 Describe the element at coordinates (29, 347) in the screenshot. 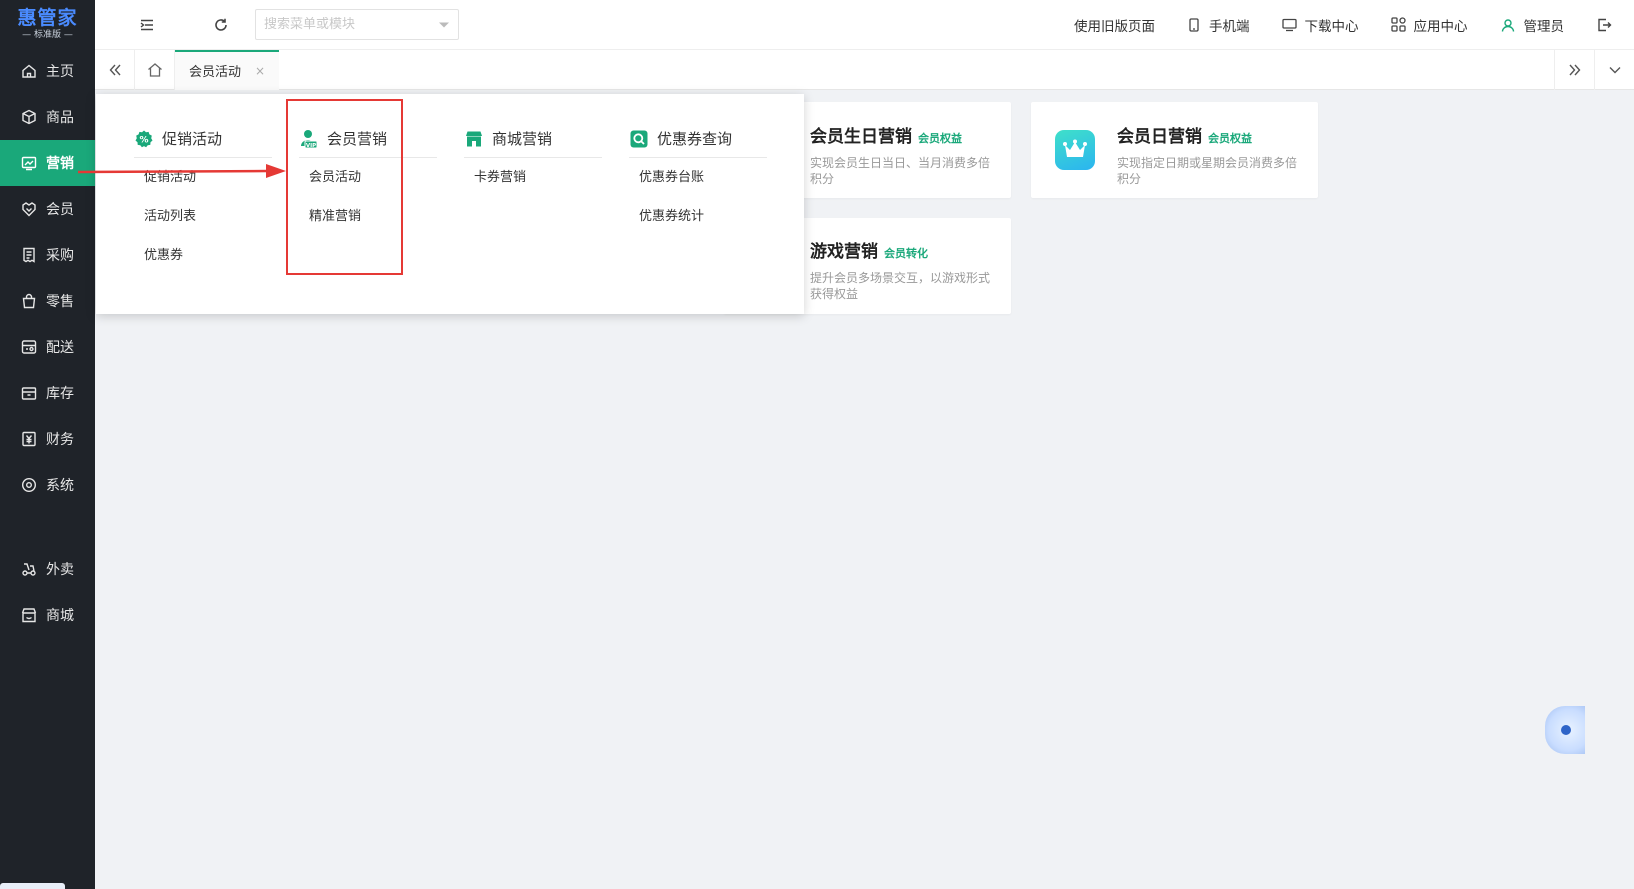

I see `truck-icon` at that location.